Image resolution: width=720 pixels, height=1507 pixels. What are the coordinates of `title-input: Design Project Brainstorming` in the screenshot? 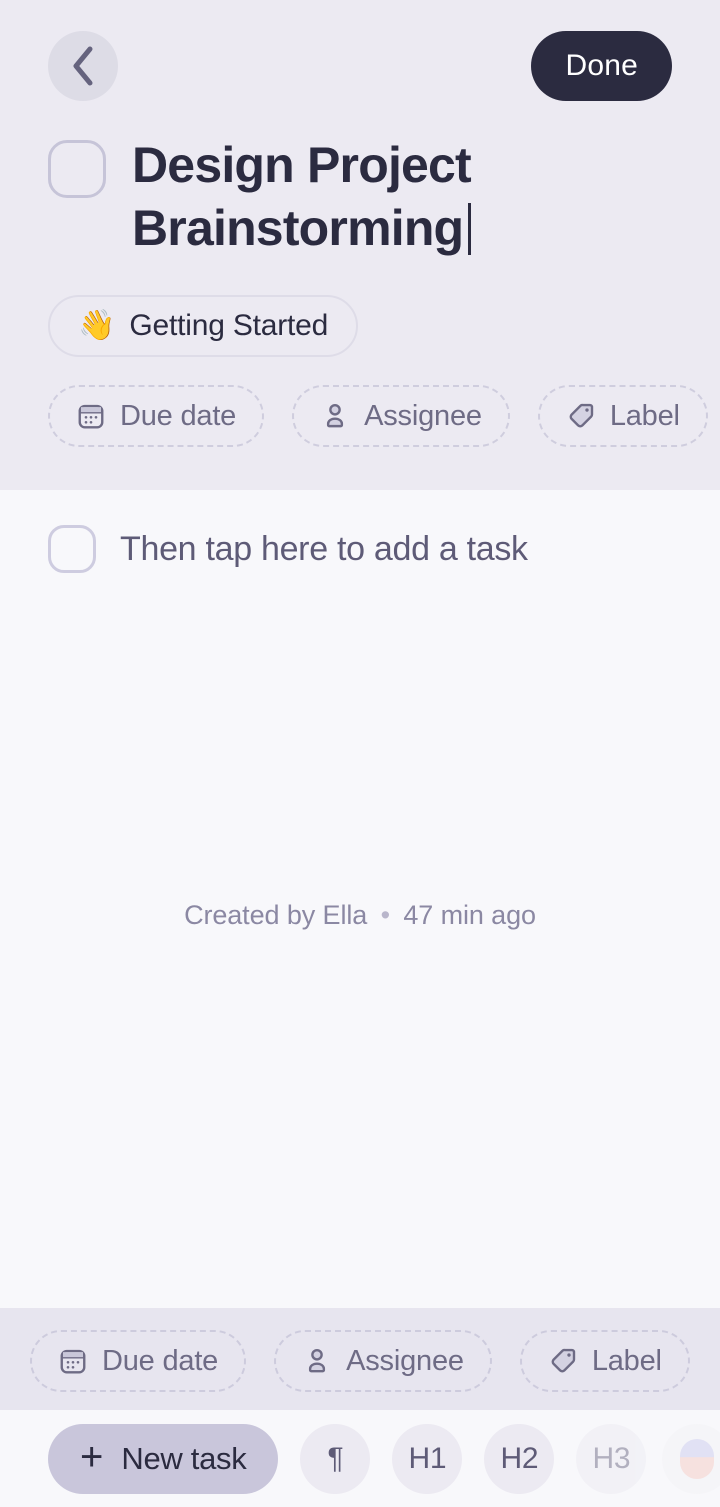 It's located at (347, 196).